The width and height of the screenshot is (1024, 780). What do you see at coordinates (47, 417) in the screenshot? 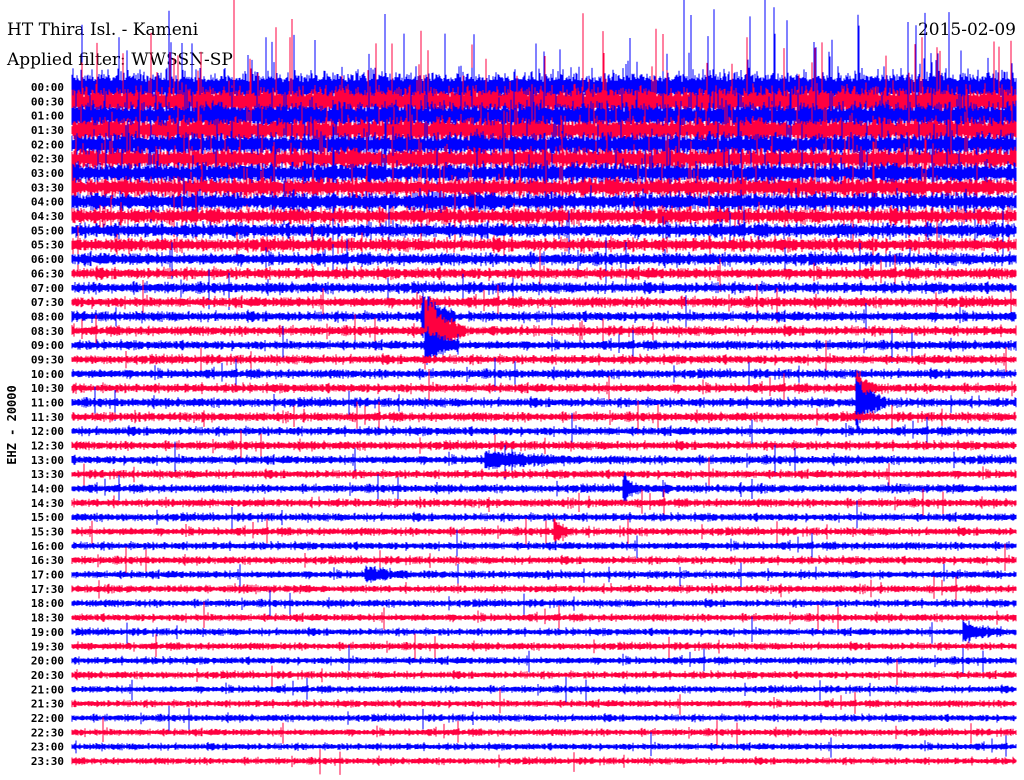
I see `row-time-label: 11:30` at bounding box center [47, 417].